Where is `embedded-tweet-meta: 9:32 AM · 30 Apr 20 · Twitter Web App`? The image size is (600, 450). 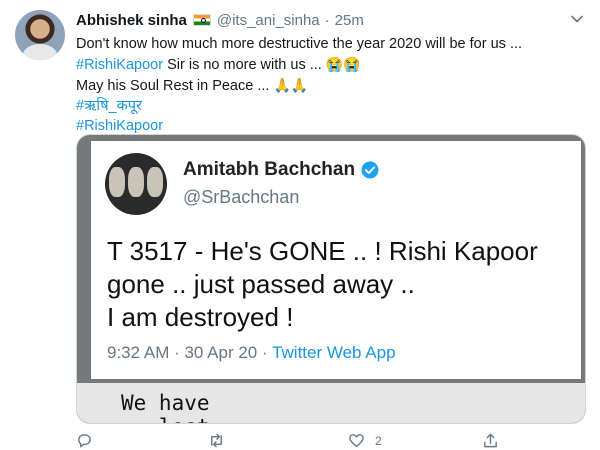 embedded-tweet-meta: 9:32 AM · 30 Apr 20 · Twitter Web App is located at coordinates (251, 352).